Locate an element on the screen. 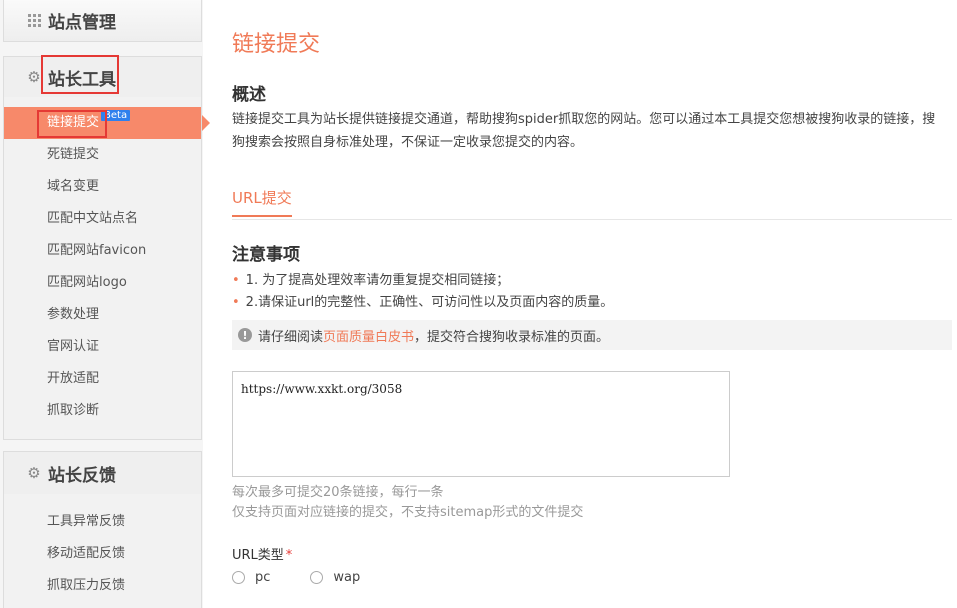  panel-webmaster-feedback: ⚙ 站长反馈 工具异常反馈 移动适配反馈 抓取压力反馈 is located at coordinates (102, 529).